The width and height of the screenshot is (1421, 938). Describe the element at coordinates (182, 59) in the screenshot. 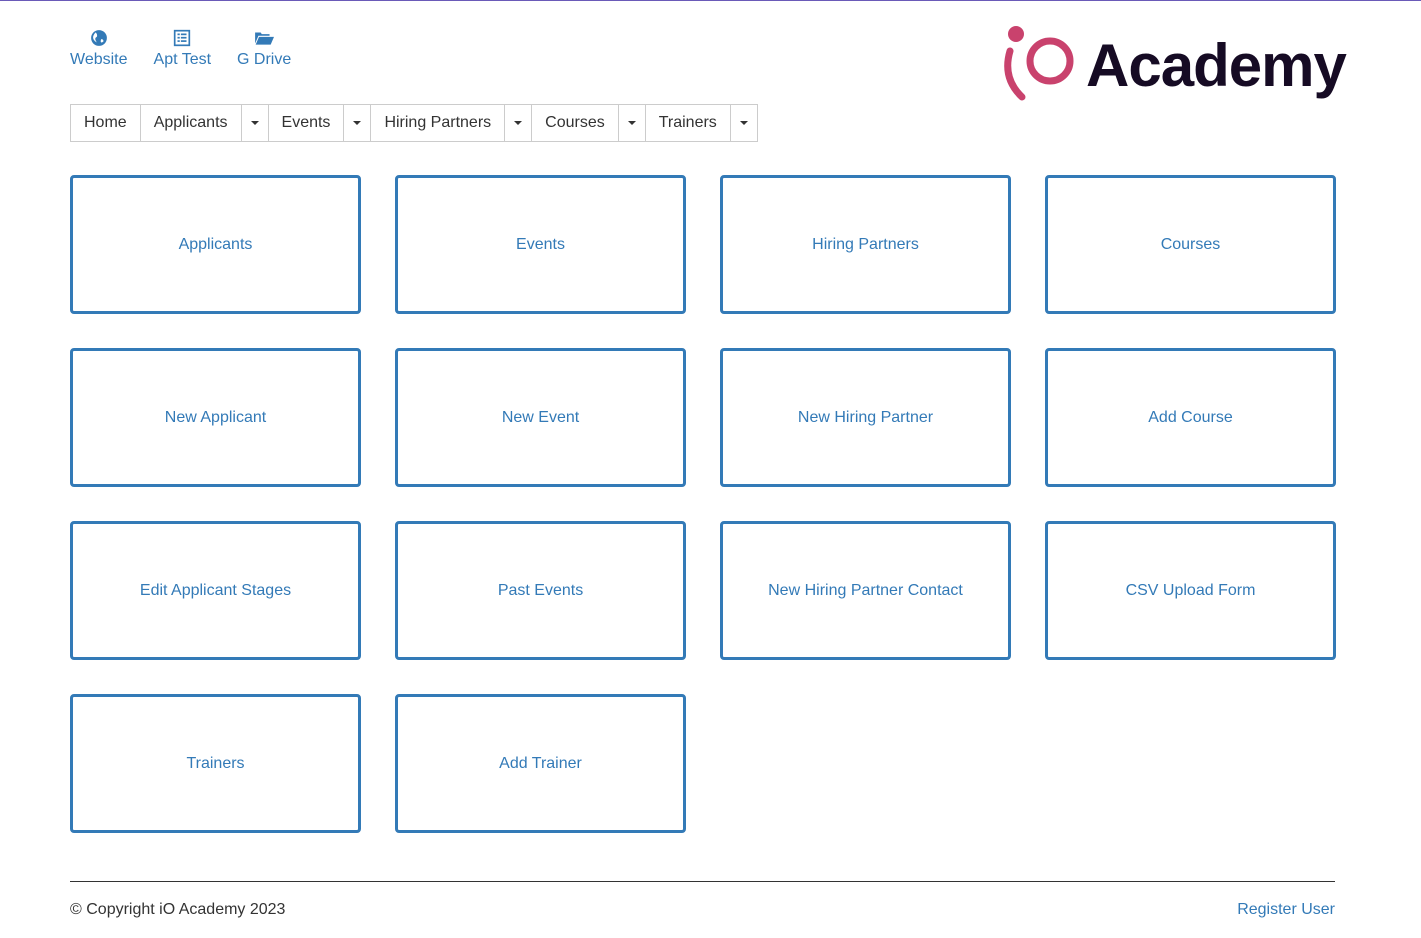

I see `quick-link-label: Apt Test` at that location.